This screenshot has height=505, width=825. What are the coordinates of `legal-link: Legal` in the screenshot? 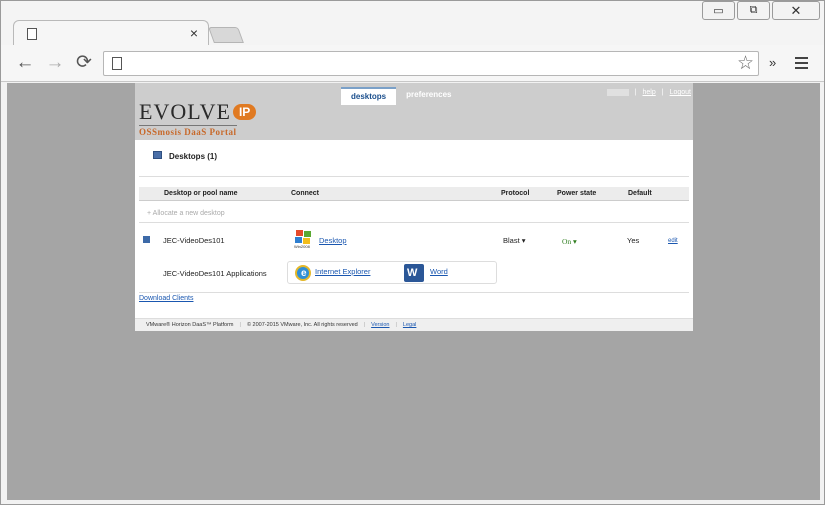 It's located at (409, 325).